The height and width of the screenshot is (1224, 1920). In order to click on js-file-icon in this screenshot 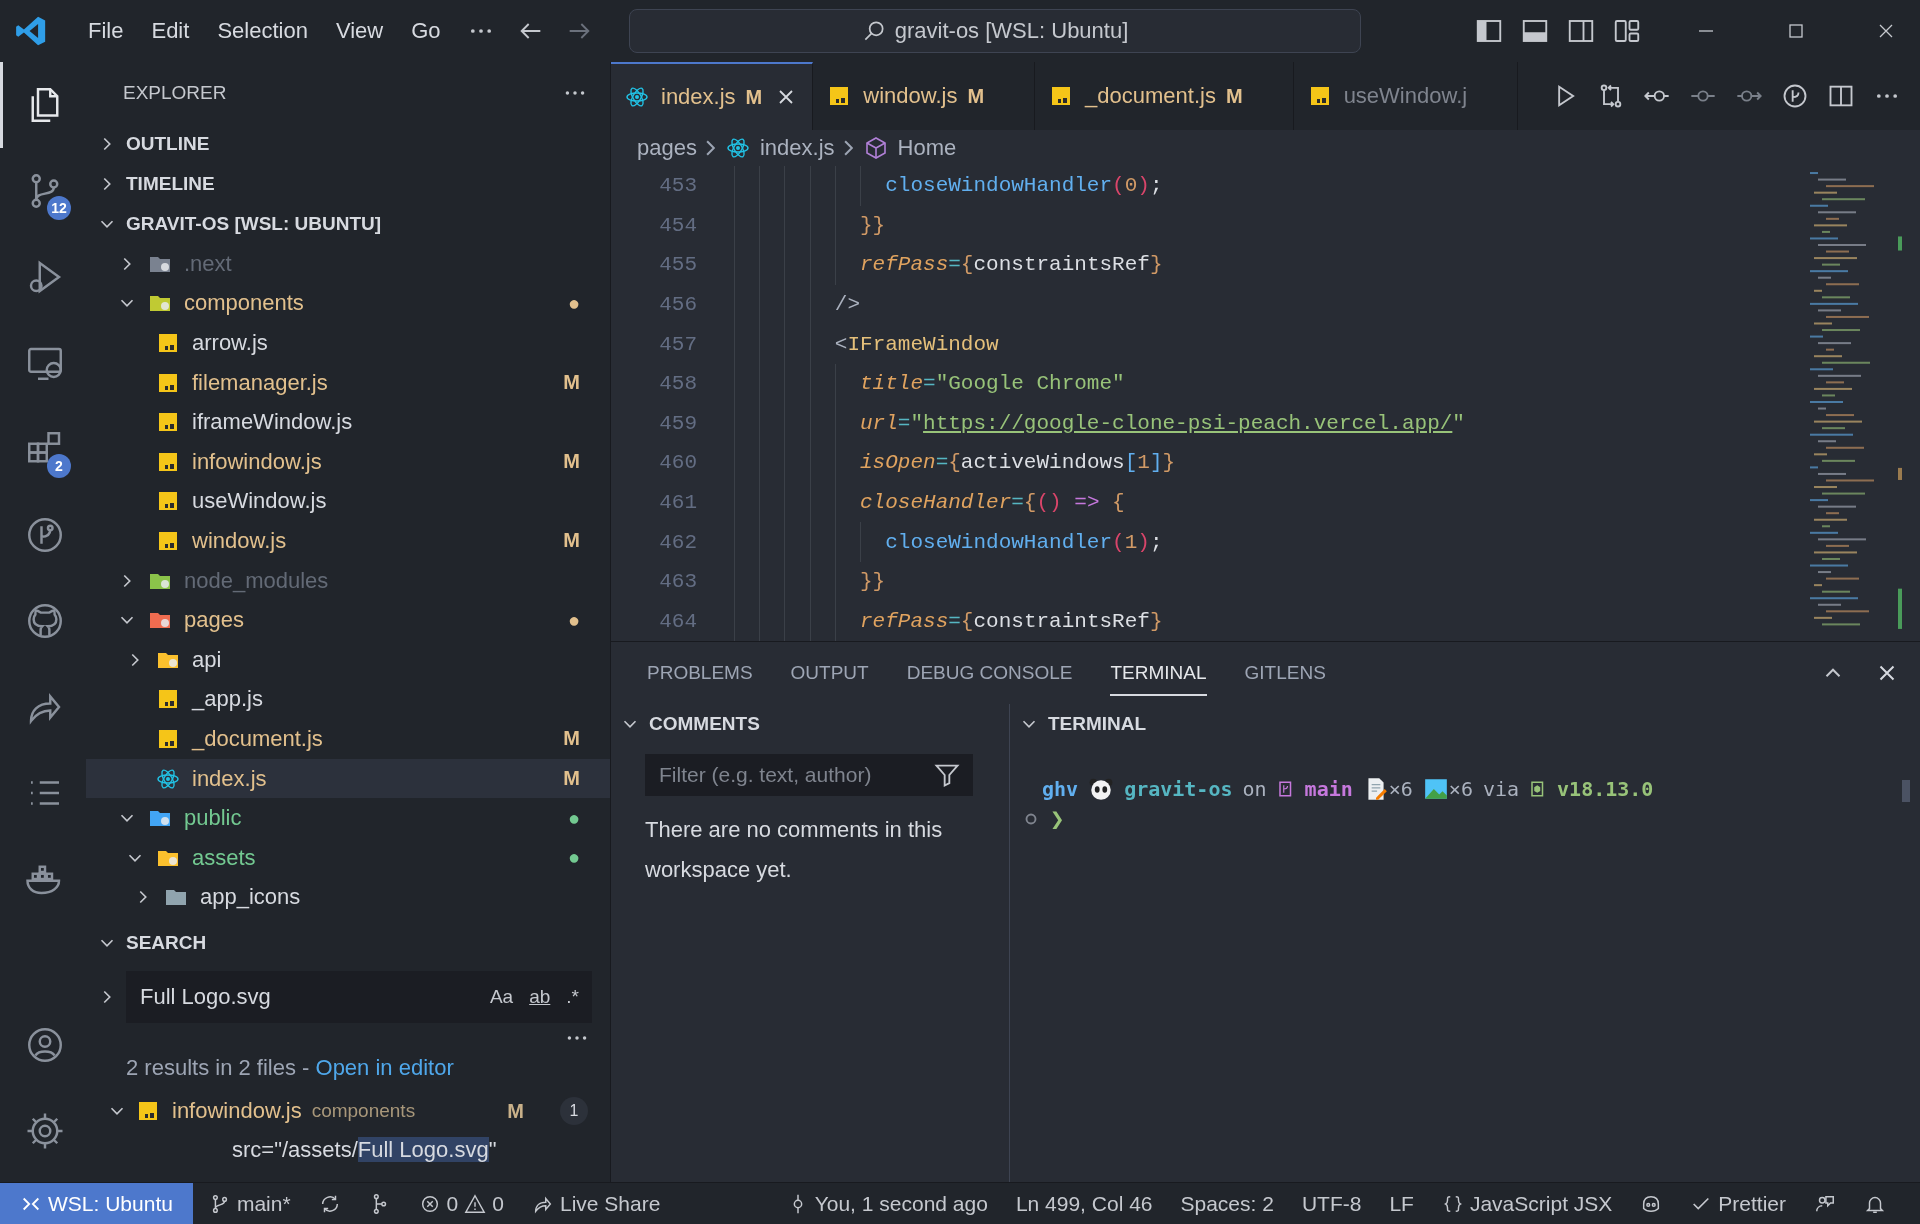, I will do `click(168, 343)`.